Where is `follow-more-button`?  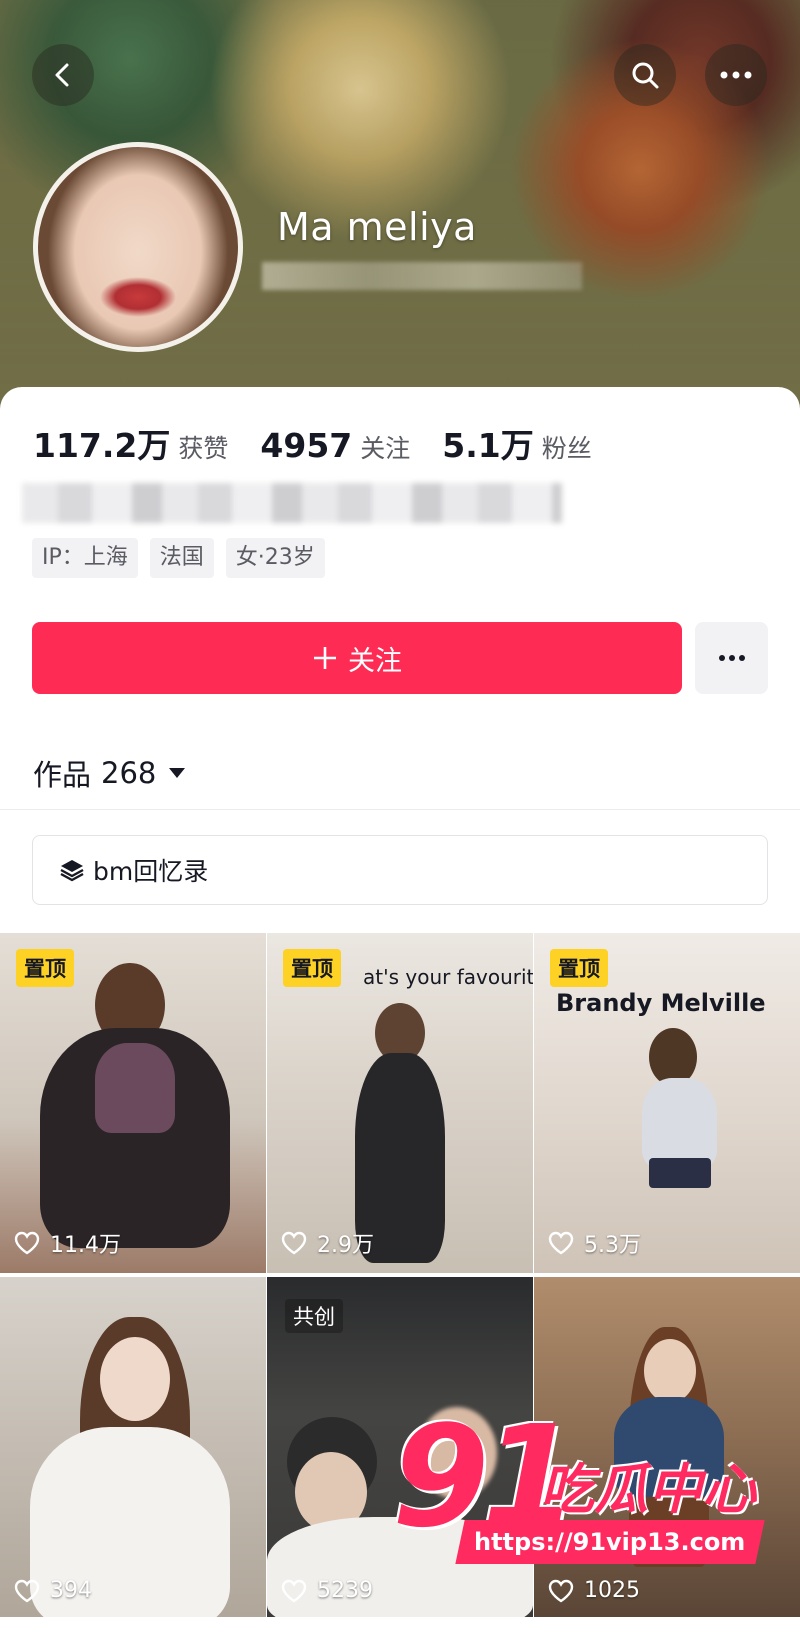 follow-more-button is located at coordinates (731, 658).